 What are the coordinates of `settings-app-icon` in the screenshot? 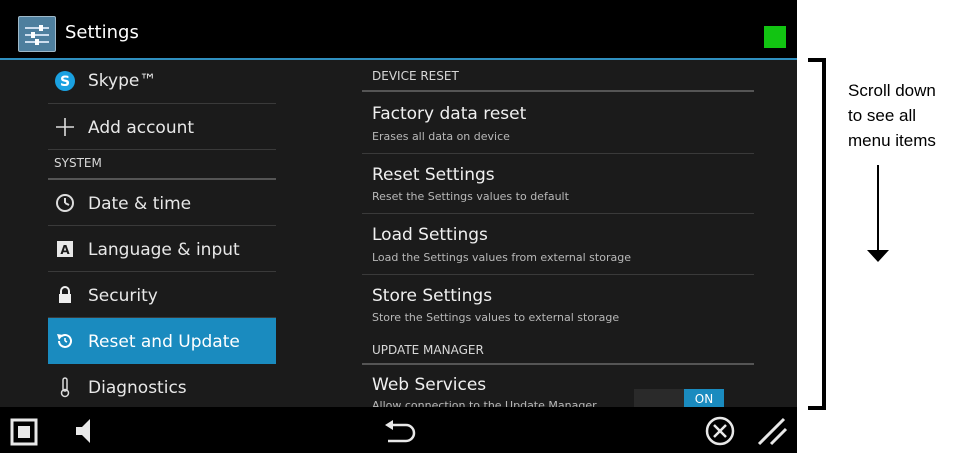 It's located at (37, 34).